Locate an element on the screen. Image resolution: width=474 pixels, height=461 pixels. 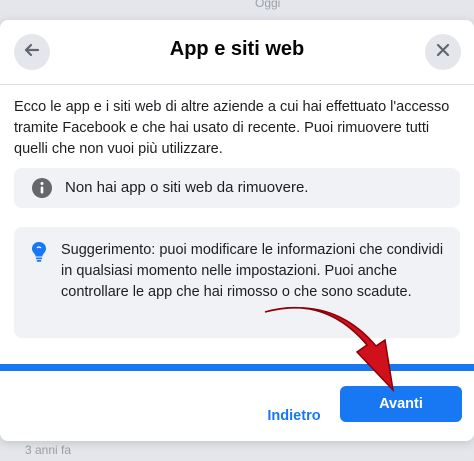
next-button: Avanti is located at coordinates (401, 404).